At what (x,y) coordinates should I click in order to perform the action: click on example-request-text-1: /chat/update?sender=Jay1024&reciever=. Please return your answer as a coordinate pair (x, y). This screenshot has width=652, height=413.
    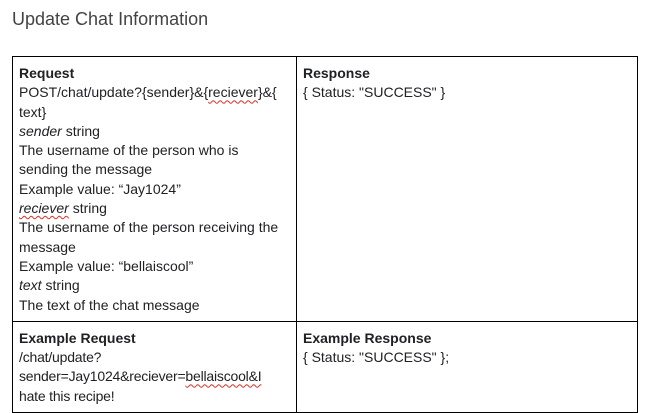
    Looking at the image, I should click on (102, 367).